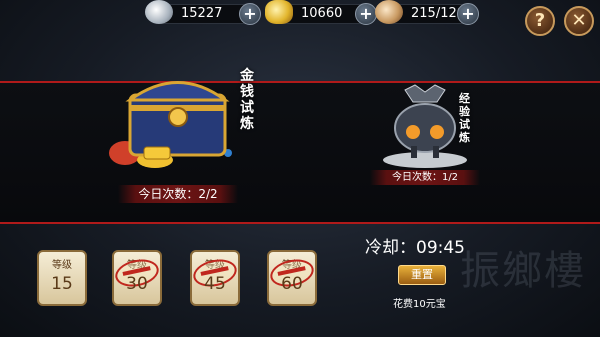  Describe the element at coordinates (137, 284) in the screenshot. I see `level-value: 30` at that location.